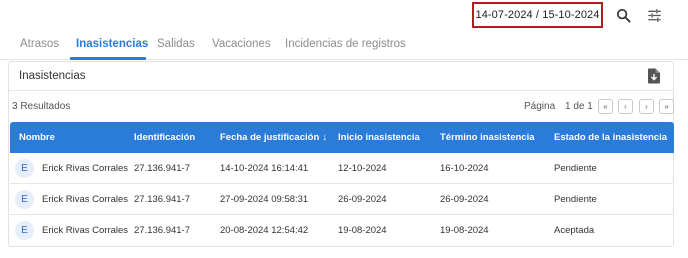 This screenshot has height=258, width=688. Describe the element at coordinates (39, 44) in the screenshot. I see `tab-atrasos: Atrasos` at that location.